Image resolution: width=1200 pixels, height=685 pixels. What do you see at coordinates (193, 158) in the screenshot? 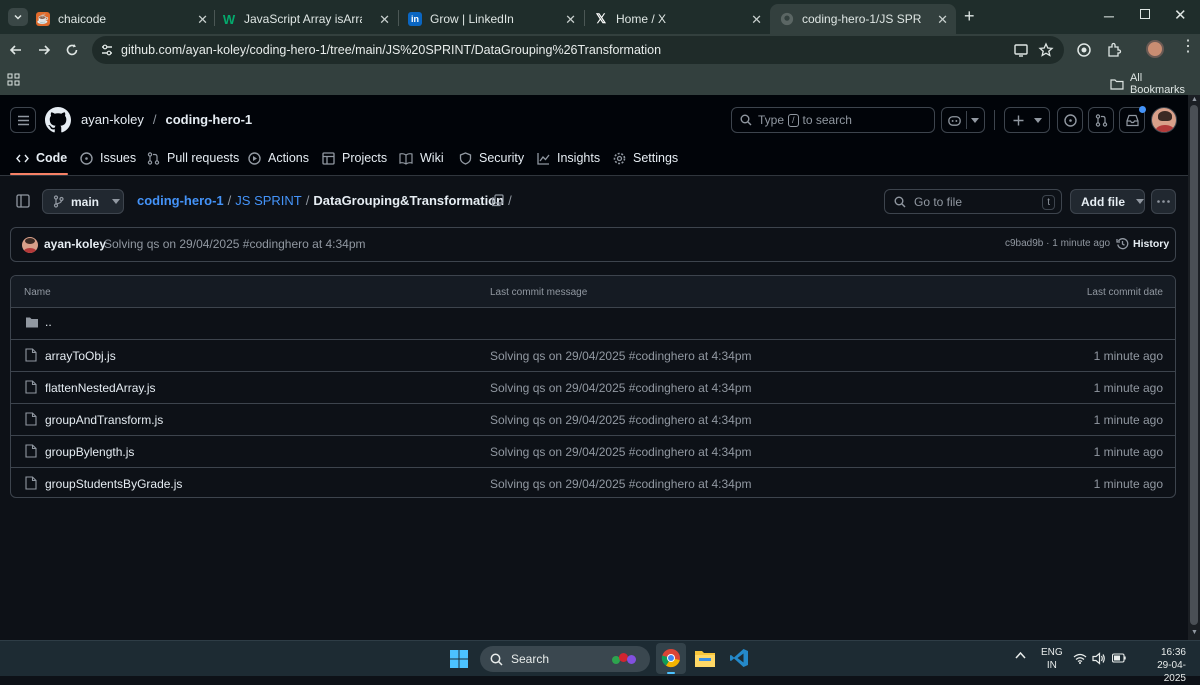
I see `tab-pull-requests: Pull requests` at bounding box center [193, 158].